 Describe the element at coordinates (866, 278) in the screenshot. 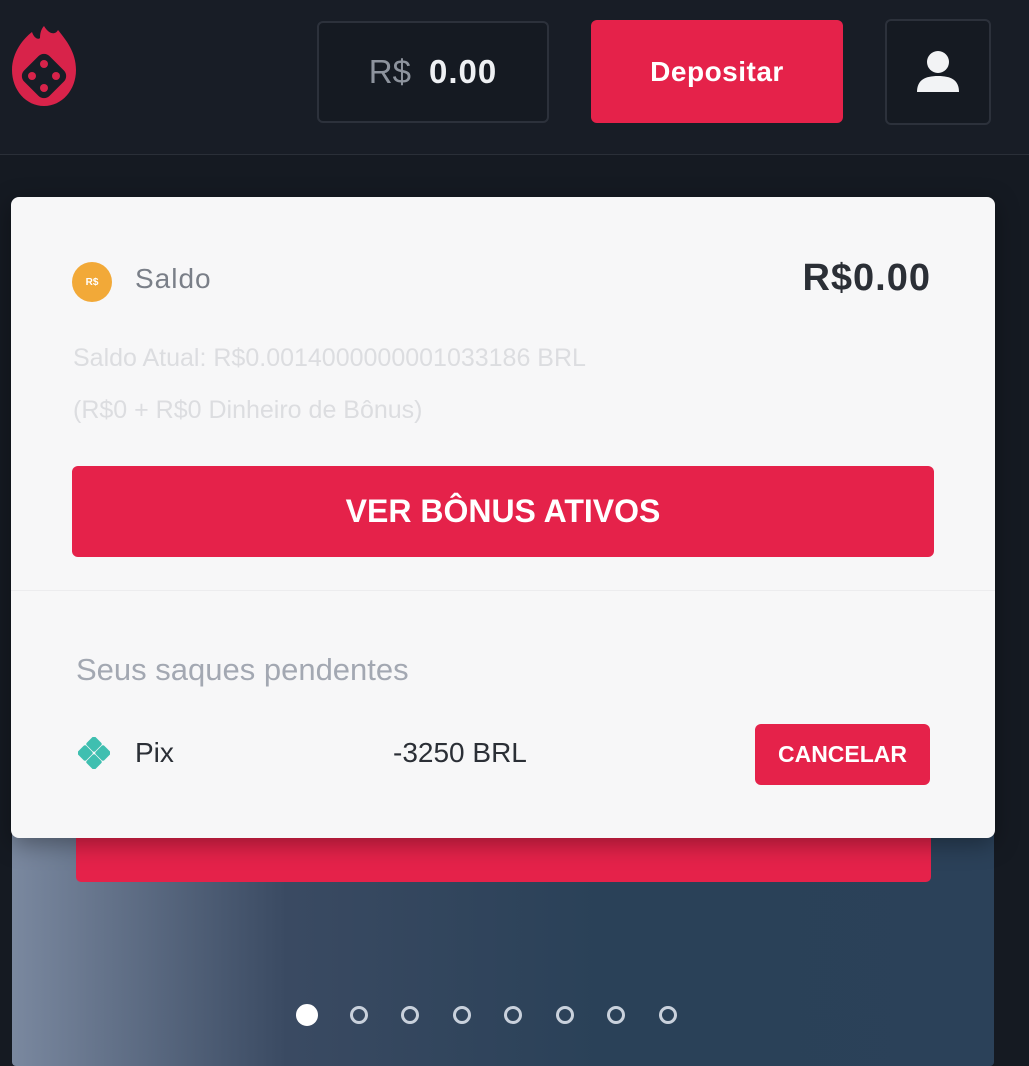

I see `saldo-value: R$0.00` at that location.